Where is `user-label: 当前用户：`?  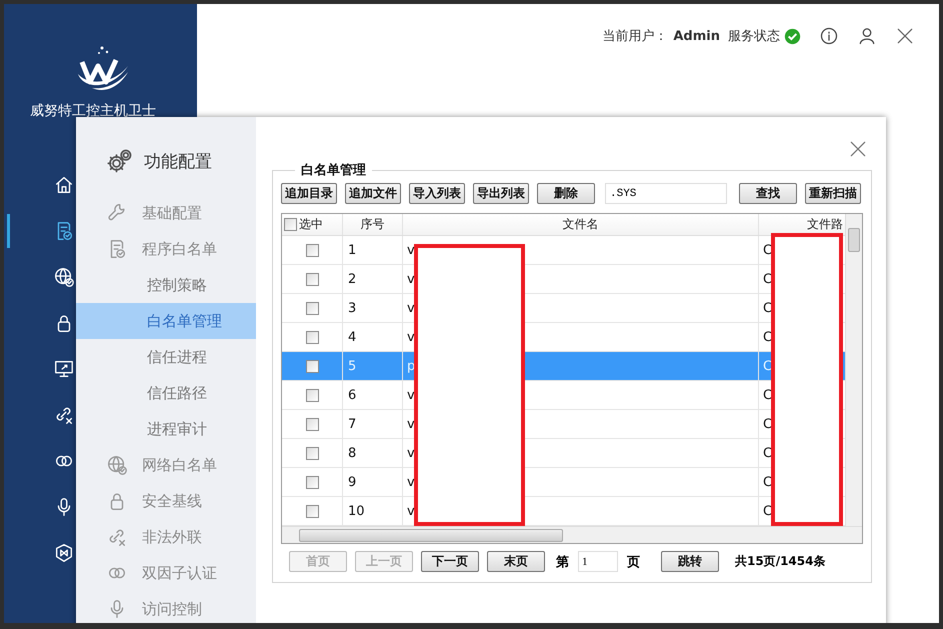 user-label: 当前用户： is located at coordinates (635, 36).